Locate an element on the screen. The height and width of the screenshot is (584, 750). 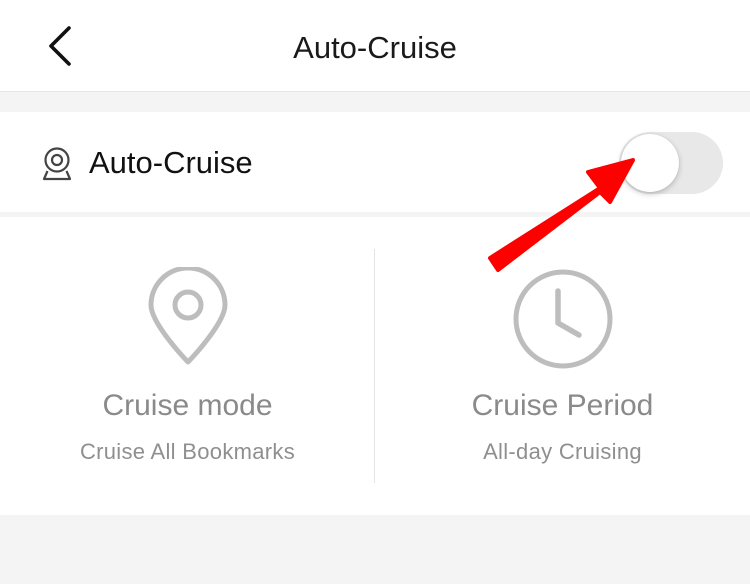
cruise-period-value: All-day Cruising is located at coordinates (562, 451).